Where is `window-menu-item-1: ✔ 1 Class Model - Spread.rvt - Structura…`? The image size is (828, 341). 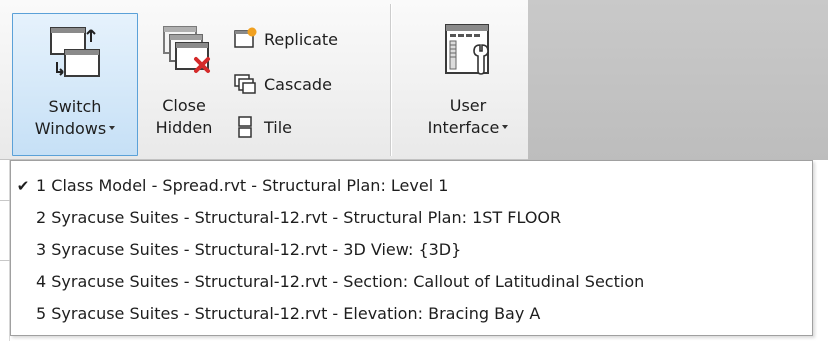 window-menu-item-1: ✔ 1 Class Model - Spread.rvt - Structura… is located at coordinates (411, 185).